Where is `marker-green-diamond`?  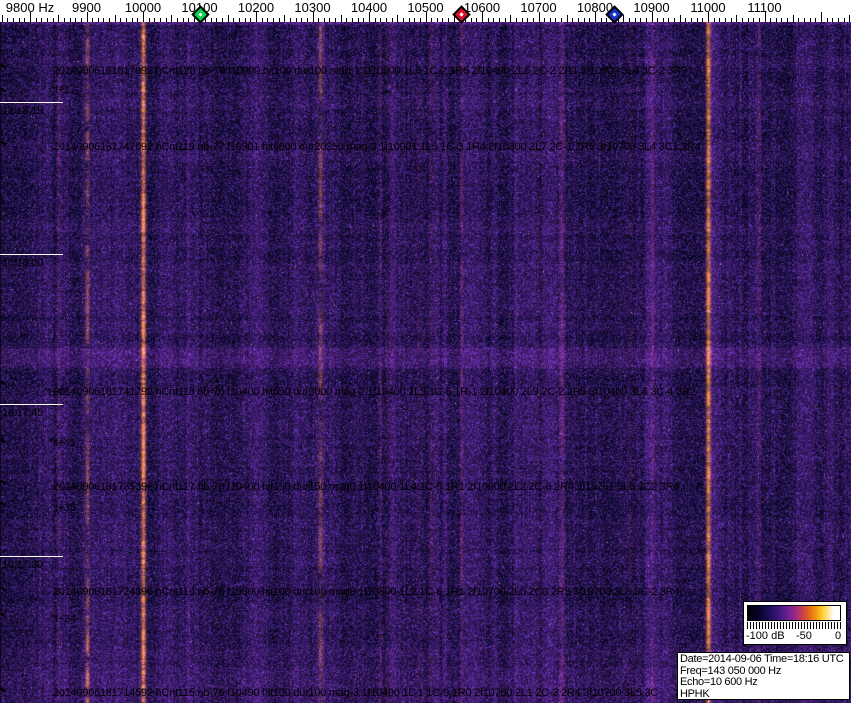
marker-green-diamond is located at coordinates (200, 14).